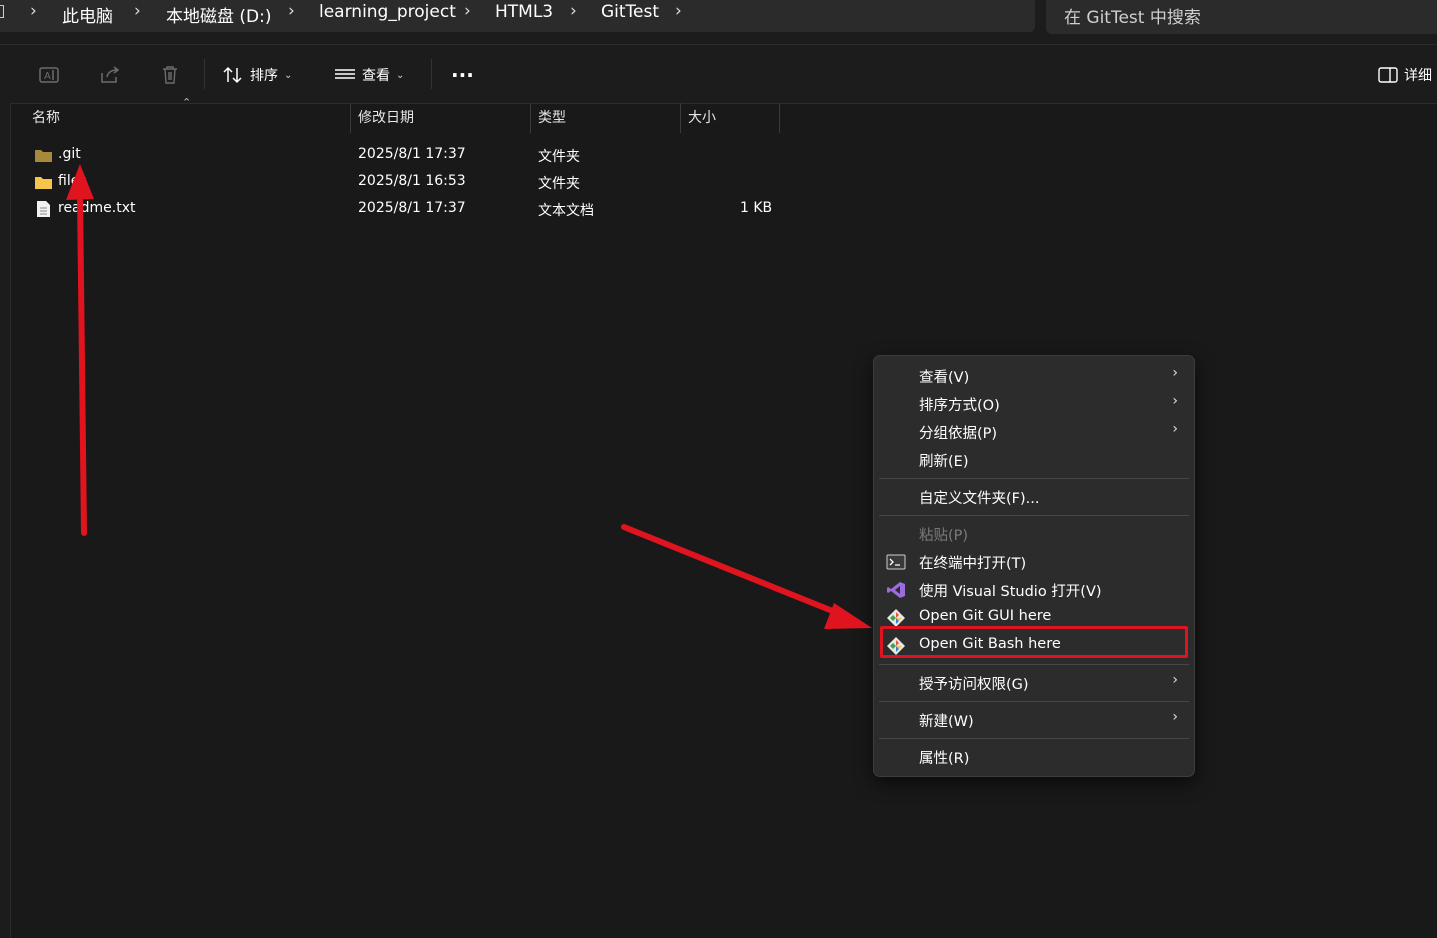 This screenshot has height=938, width=1437. I want to click on annotation-arrow-right, so click(746, 576).